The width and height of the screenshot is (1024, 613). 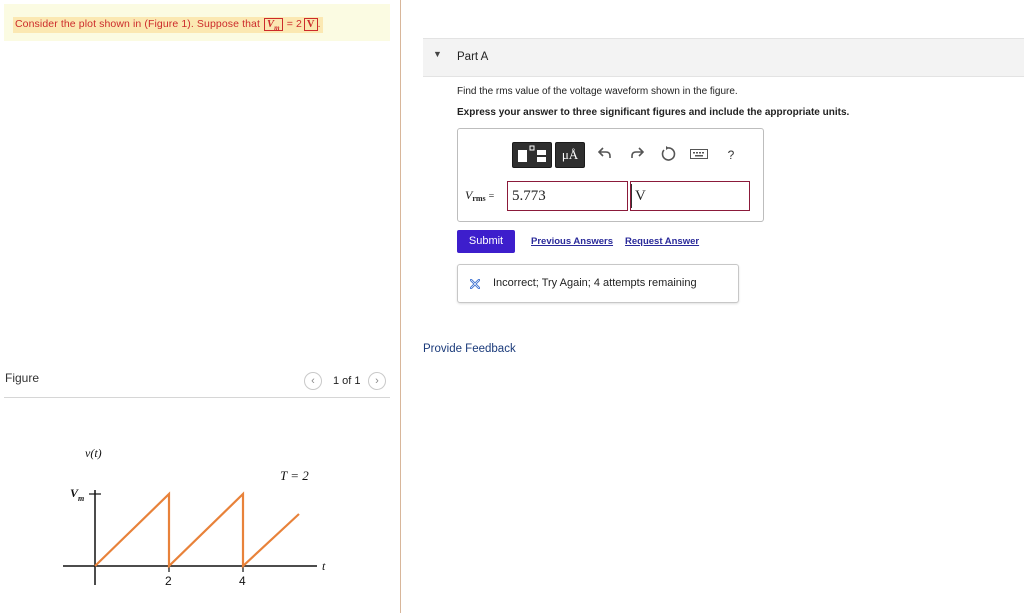 I want to click on answer-variable-sub: rms, so click(x=479, y=198).